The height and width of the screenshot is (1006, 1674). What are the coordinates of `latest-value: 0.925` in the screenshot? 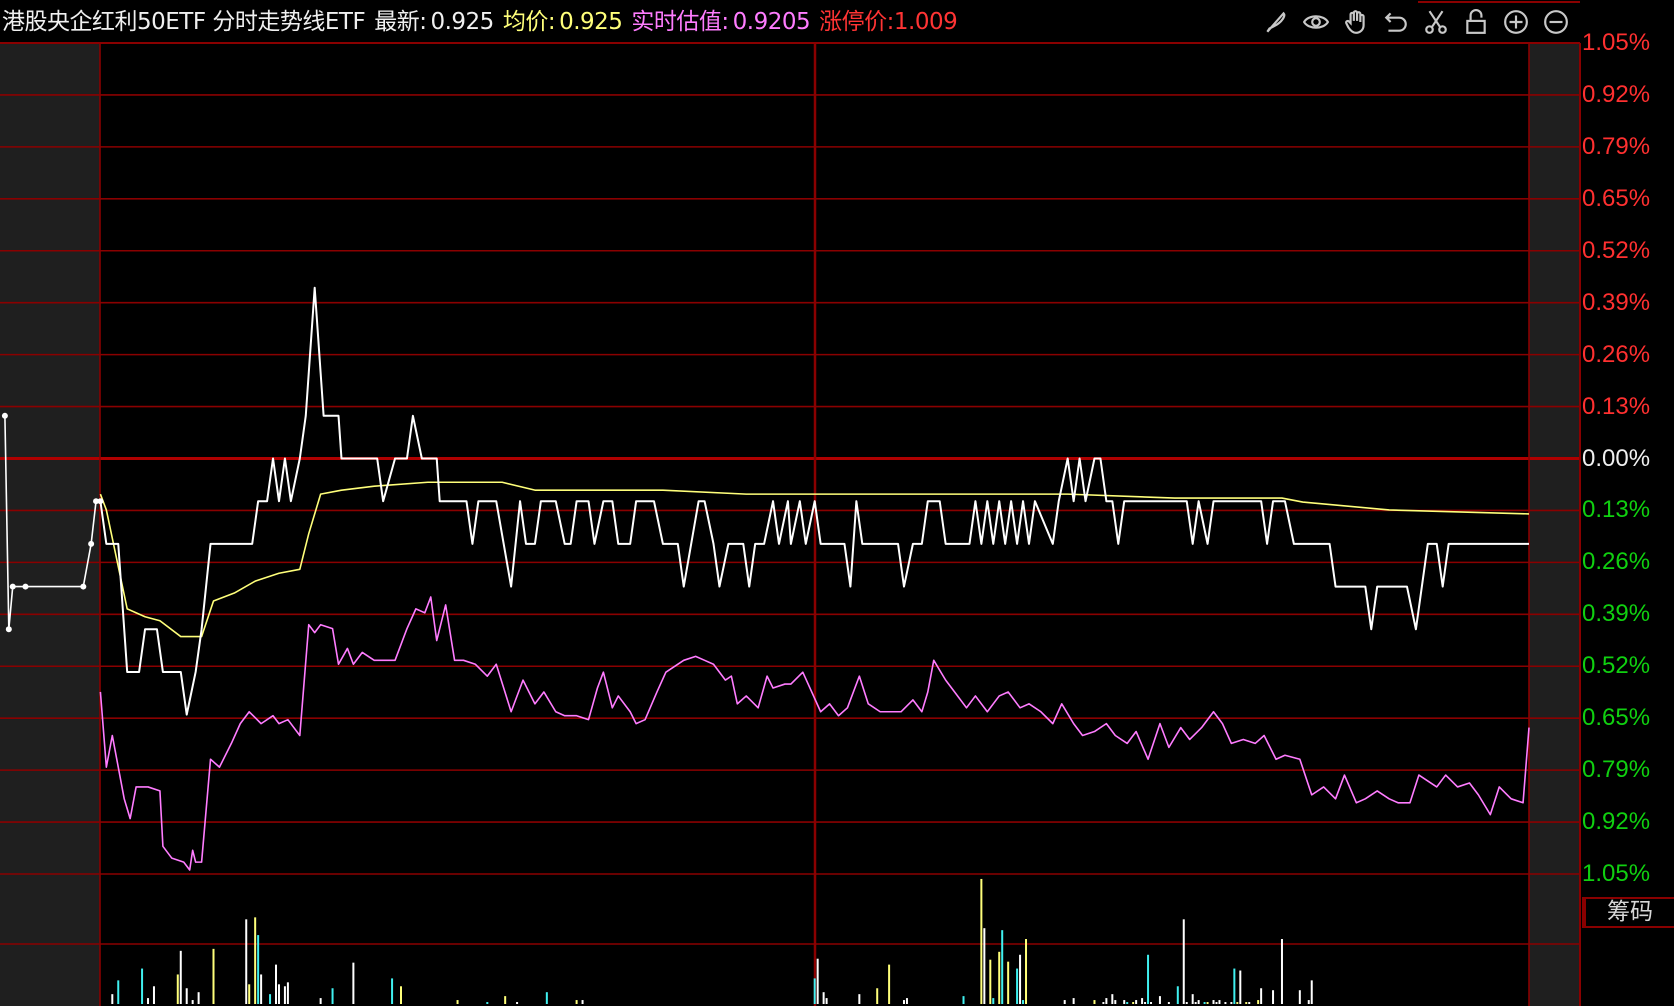 It's located at (462, 22).